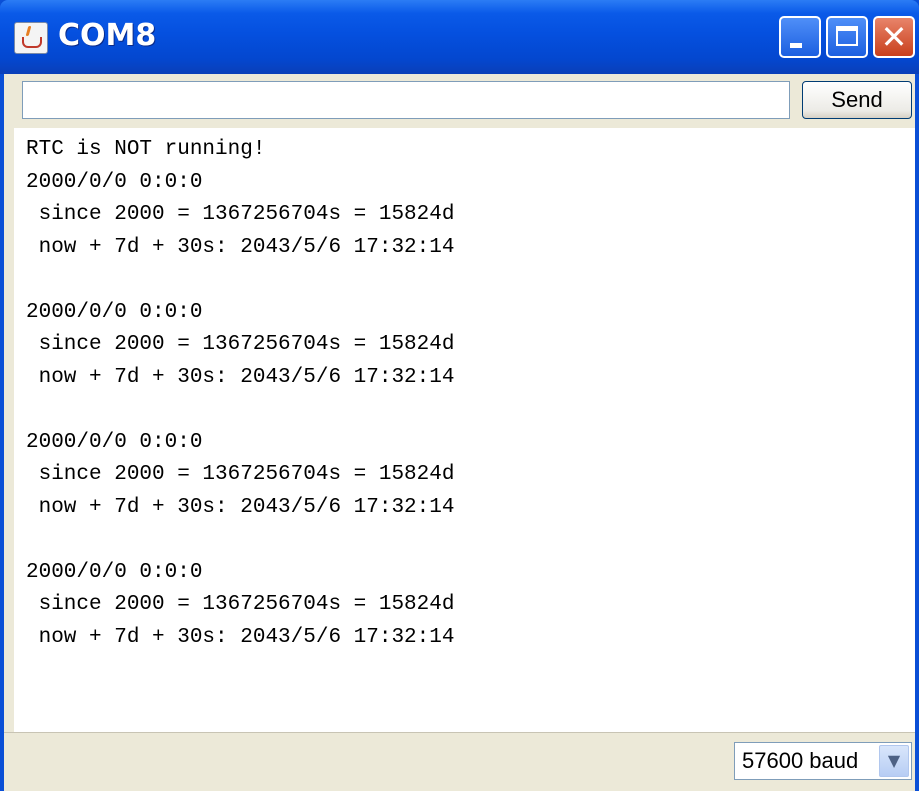 This screenshot has height=791, width=919. I want to click on close-icon: ✕, so click(894, 37).